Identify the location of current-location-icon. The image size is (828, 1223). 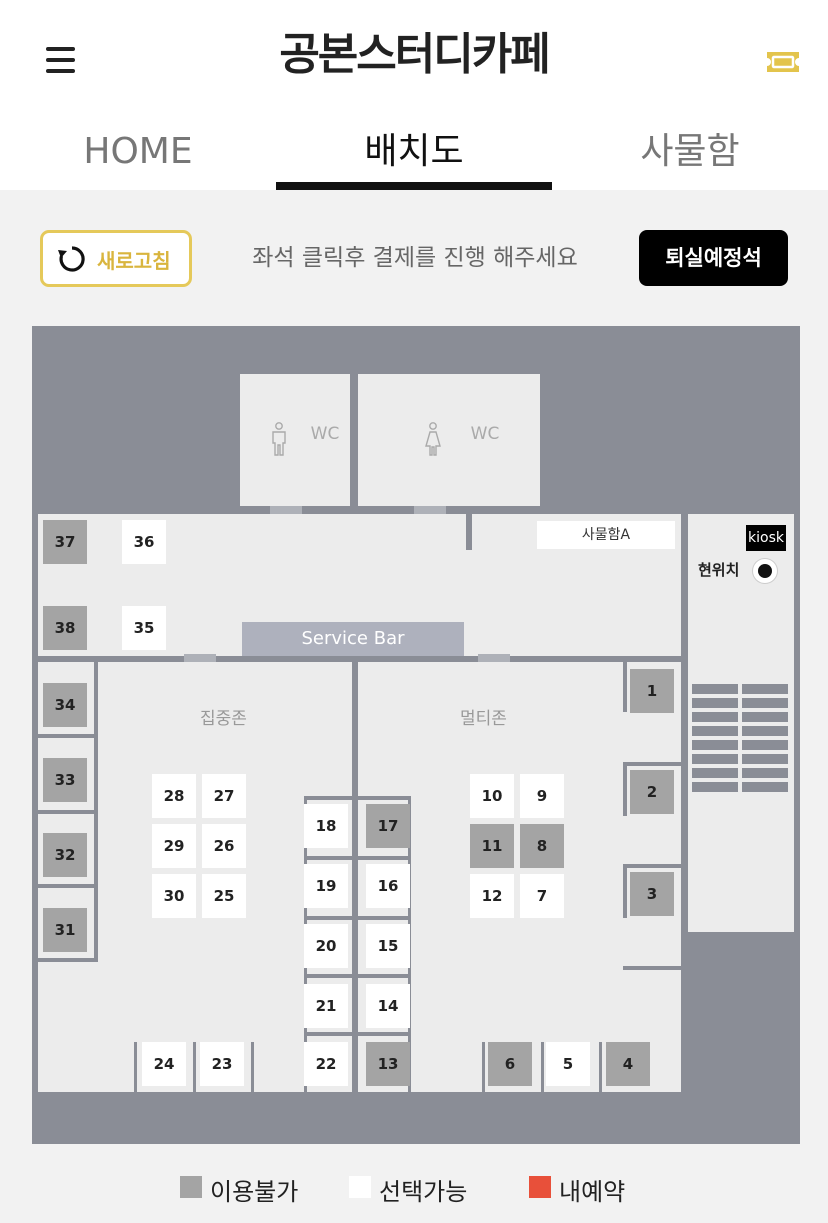
(765, 571).